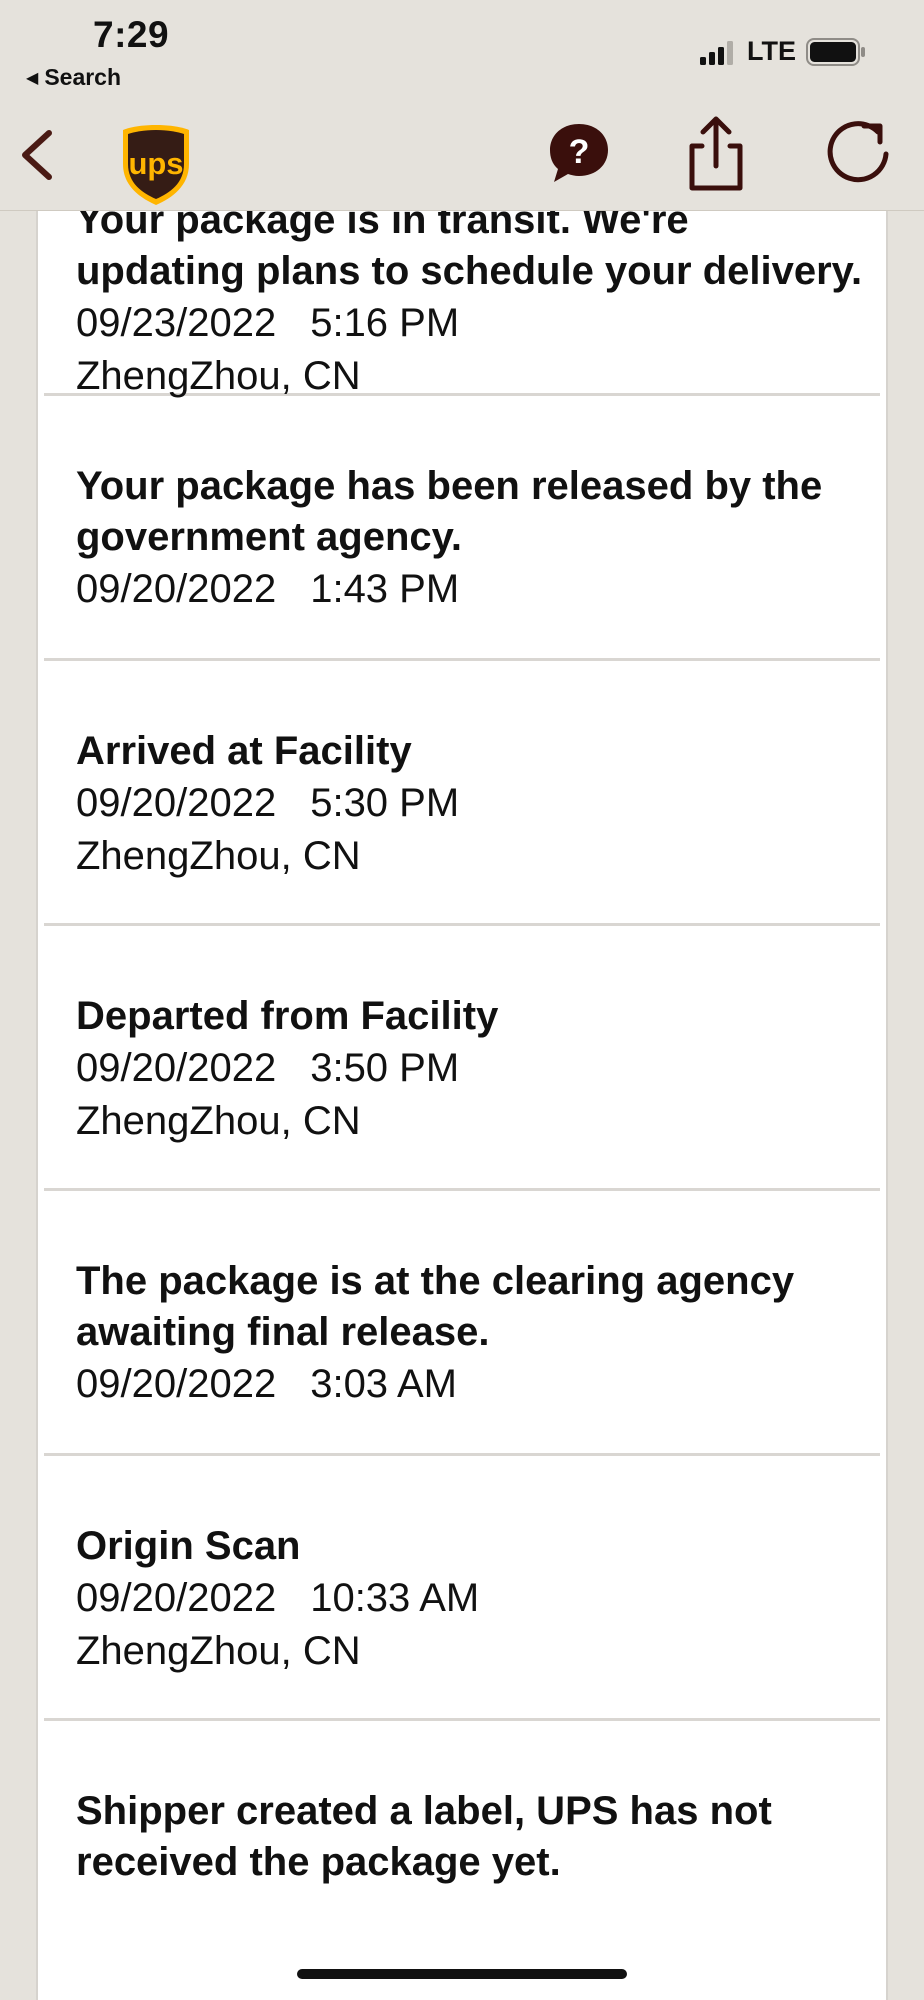 This screenshot has width=924, height=2000. I want to click on top-chrome: 7:29 ◀ Search LTE ups ?, so click(462, 105).